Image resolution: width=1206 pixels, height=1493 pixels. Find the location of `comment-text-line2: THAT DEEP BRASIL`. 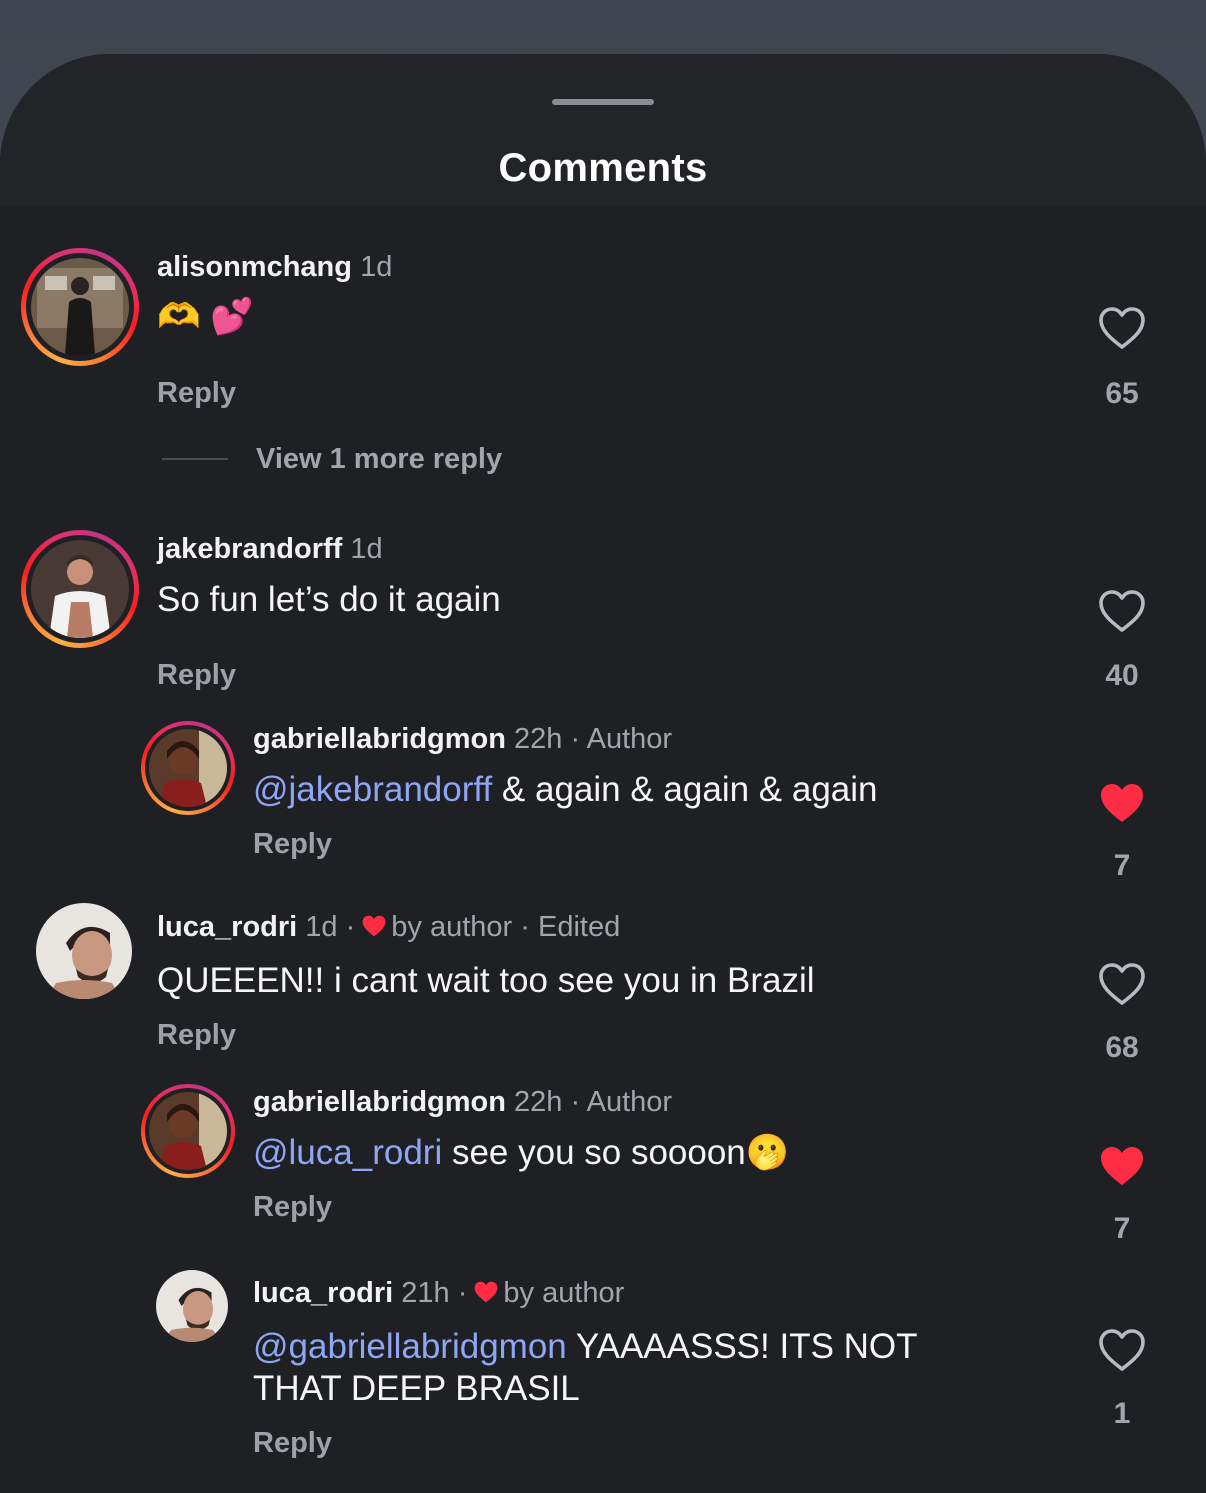

comment-text-line2: THAT DEEP BRASIL is located at coordinates (416, 1388).